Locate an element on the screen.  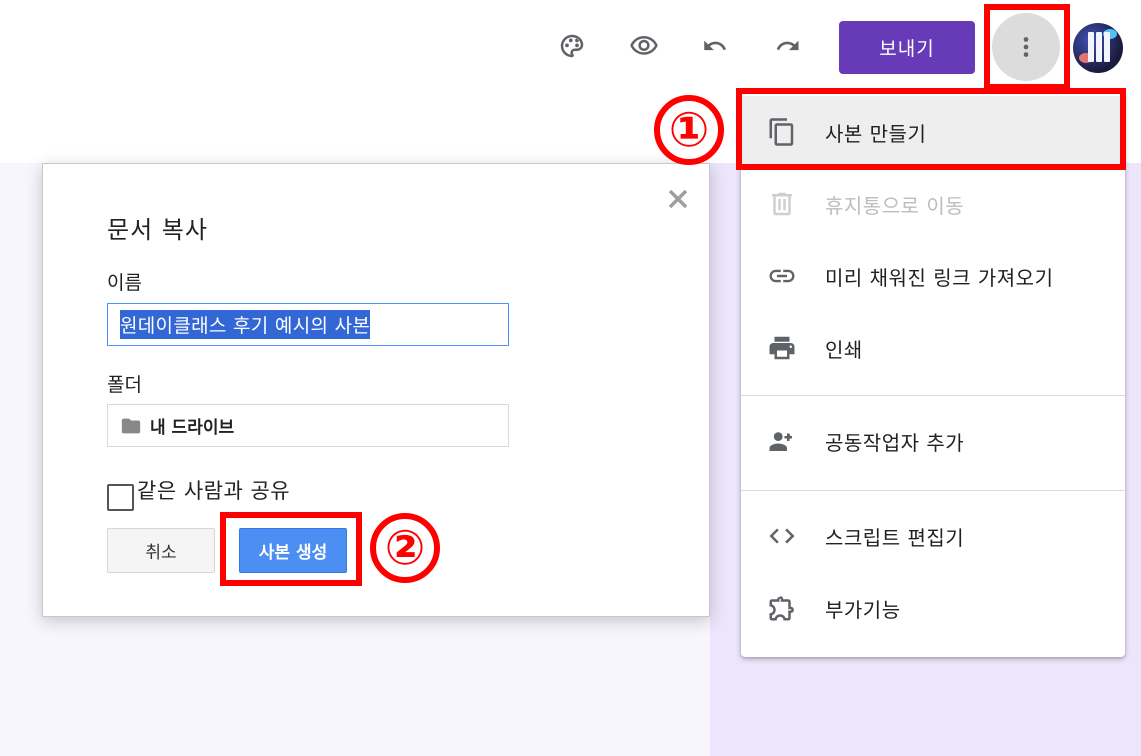
avatar is located at coordinates (1098, 48).